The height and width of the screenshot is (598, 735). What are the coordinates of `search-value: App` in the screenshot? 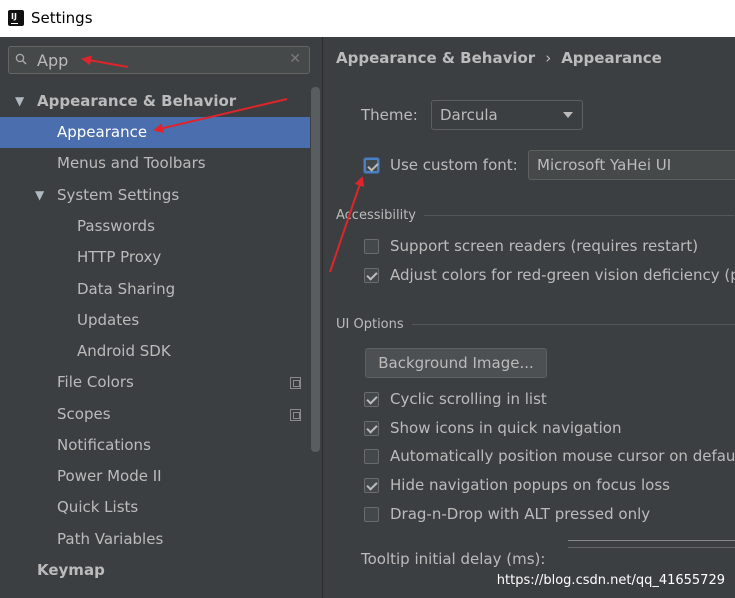 It's located at (53, 60).